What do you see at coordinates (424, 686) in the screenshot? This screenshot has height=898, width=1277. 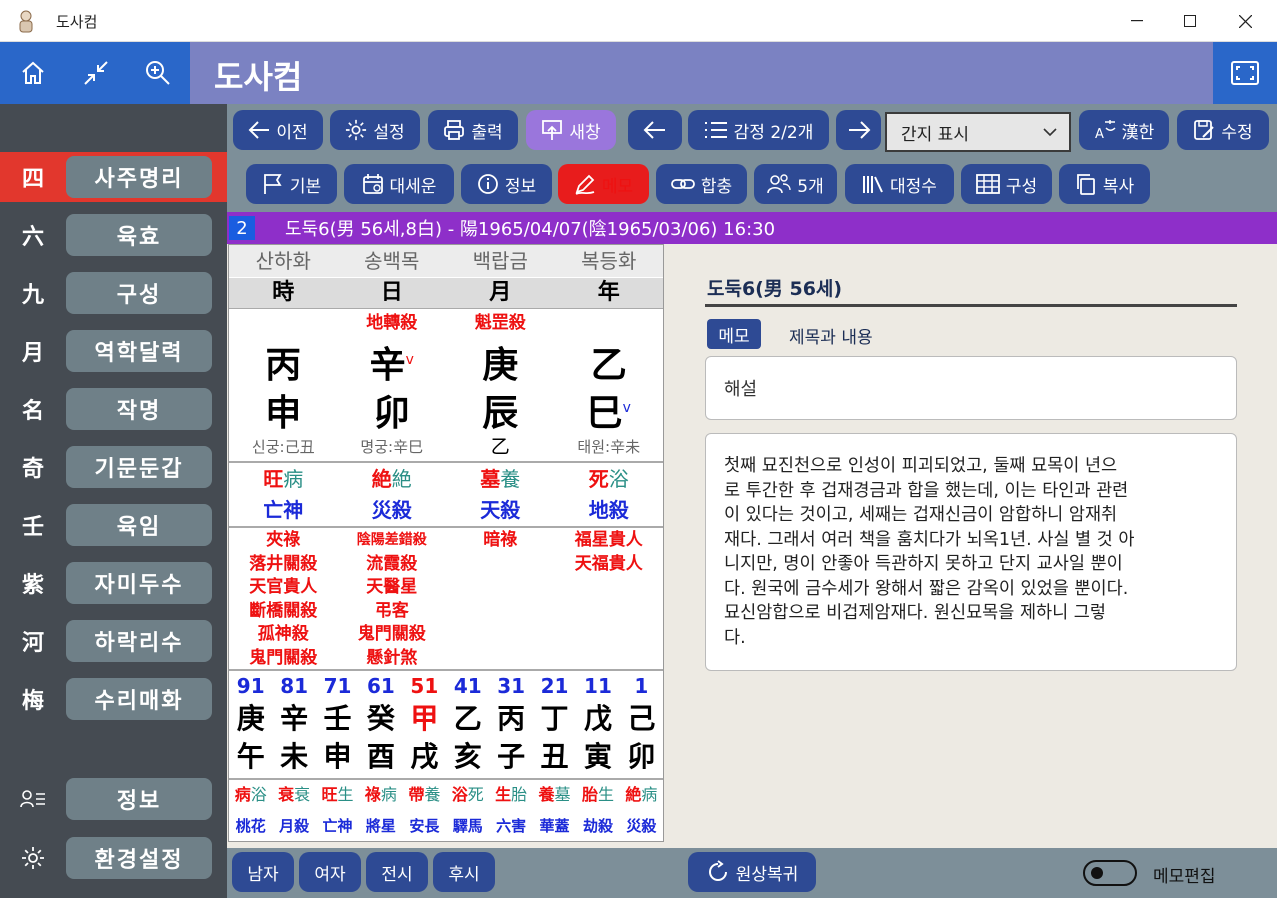 I see `luck-age-current: 51` at bounding box center [424, 686].